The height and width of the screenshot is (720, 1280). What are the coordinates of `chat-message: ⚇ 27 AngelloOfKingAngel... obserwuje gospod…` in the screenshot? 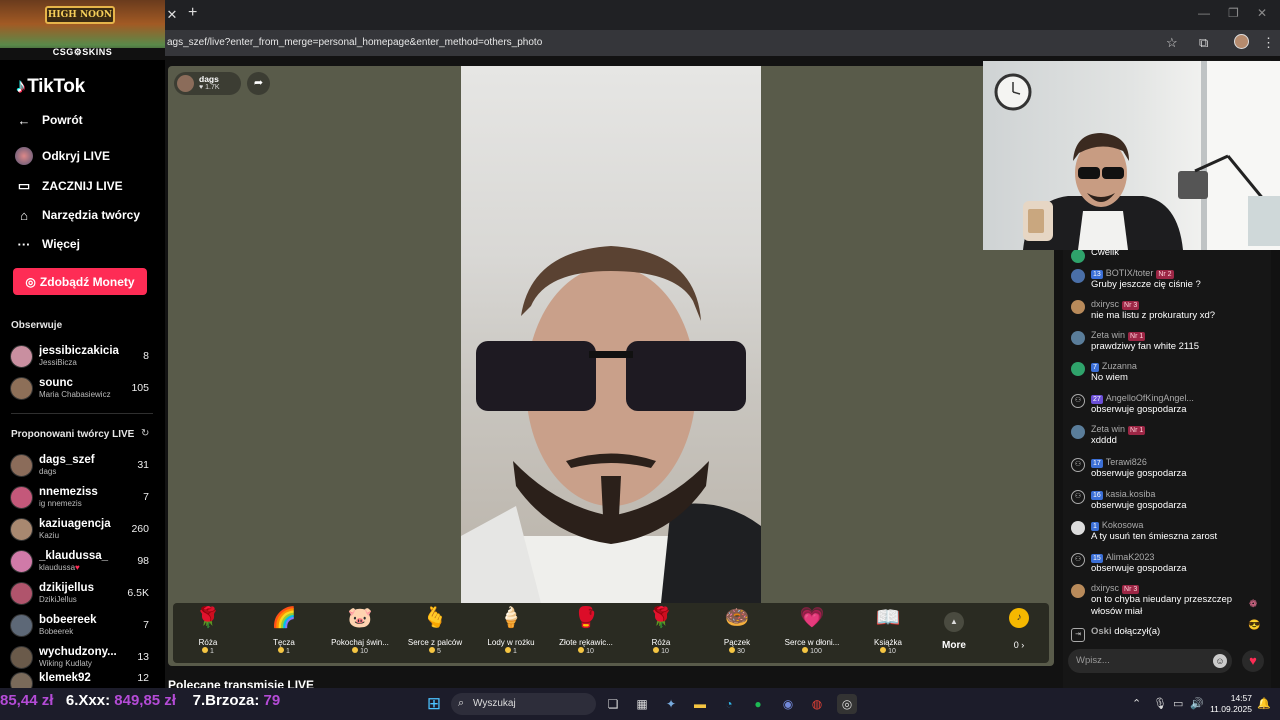 It's located at (1169, 404).